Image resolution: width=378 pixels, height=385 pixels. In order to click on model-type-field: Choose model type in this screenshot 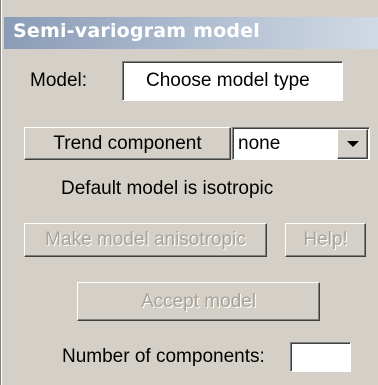, I will do `click(232, 81)`.